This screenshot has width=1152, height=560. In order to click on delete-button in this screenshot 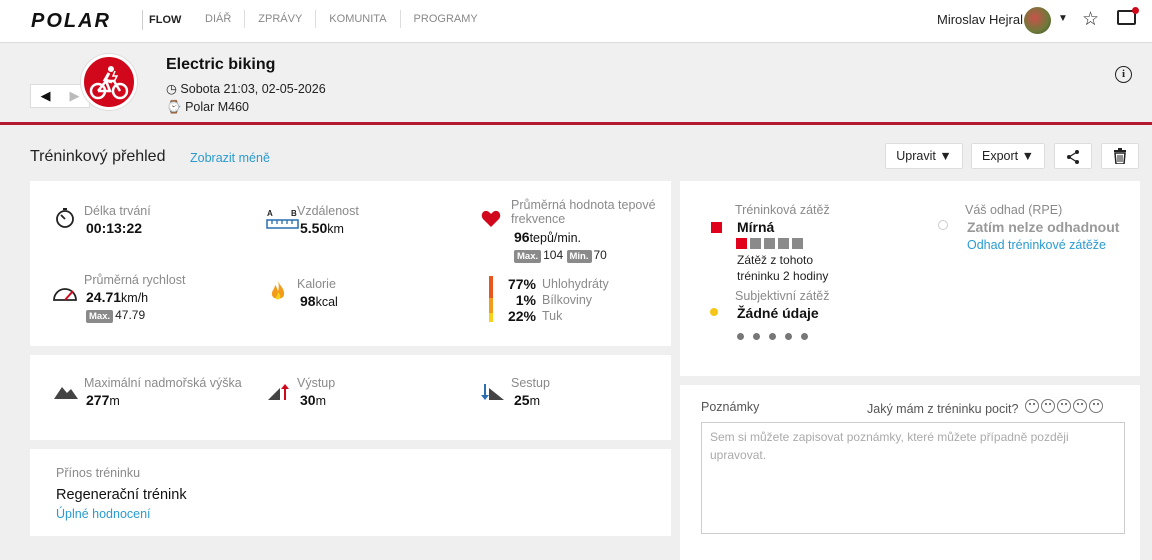, I will do `click(1120, 156)`.